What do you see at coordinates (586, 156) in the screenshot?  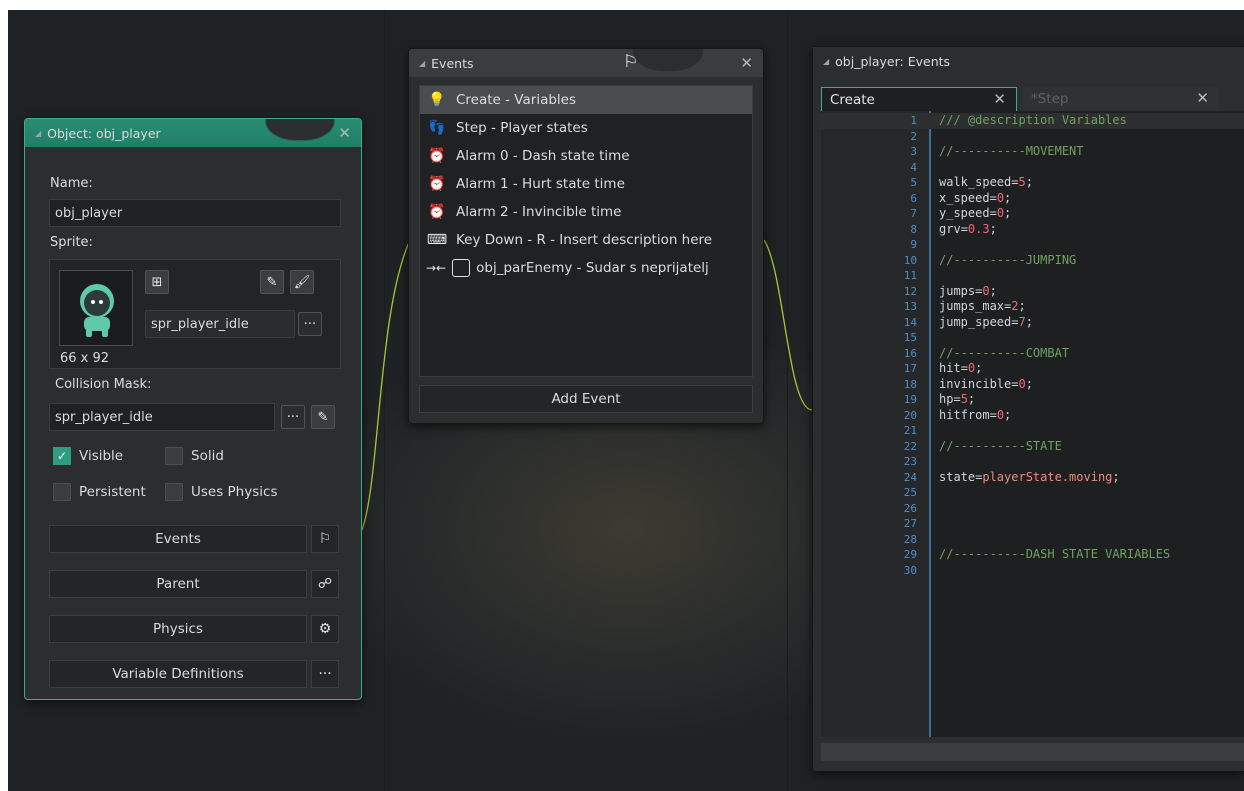 I see `event-item-alarm-0: ⏰ Alarm 0 - Dash state time` at bounding box center [586, 156].